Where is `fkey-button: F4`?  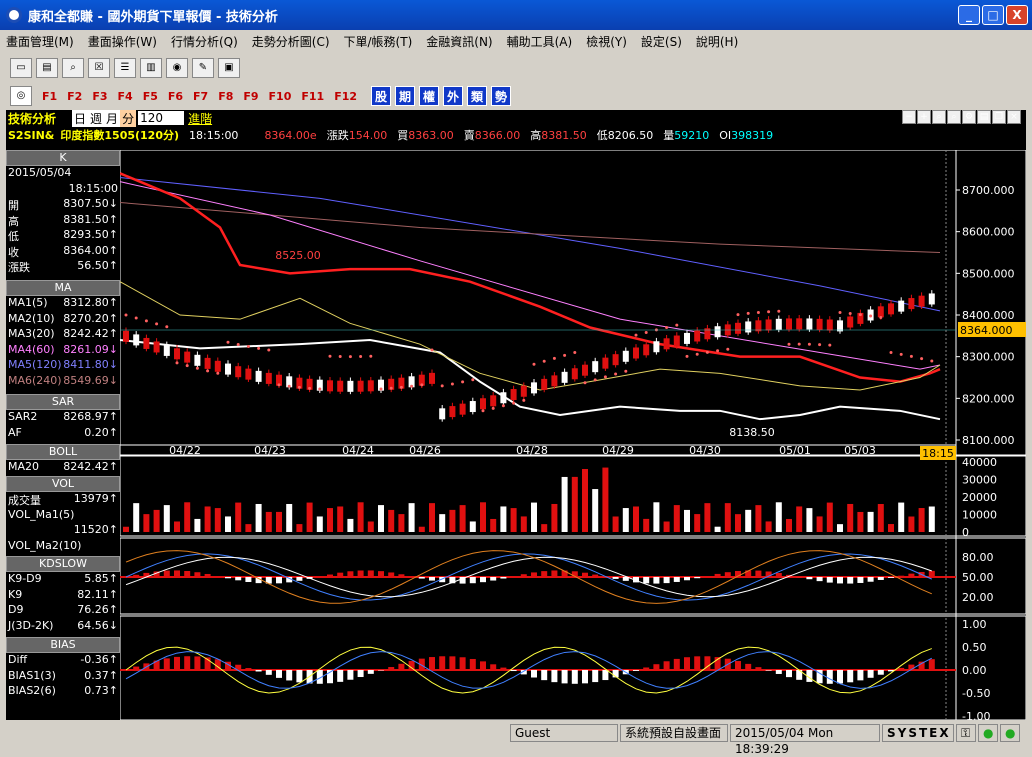
fkey-button: F4 is located at coordinates (125, 96).